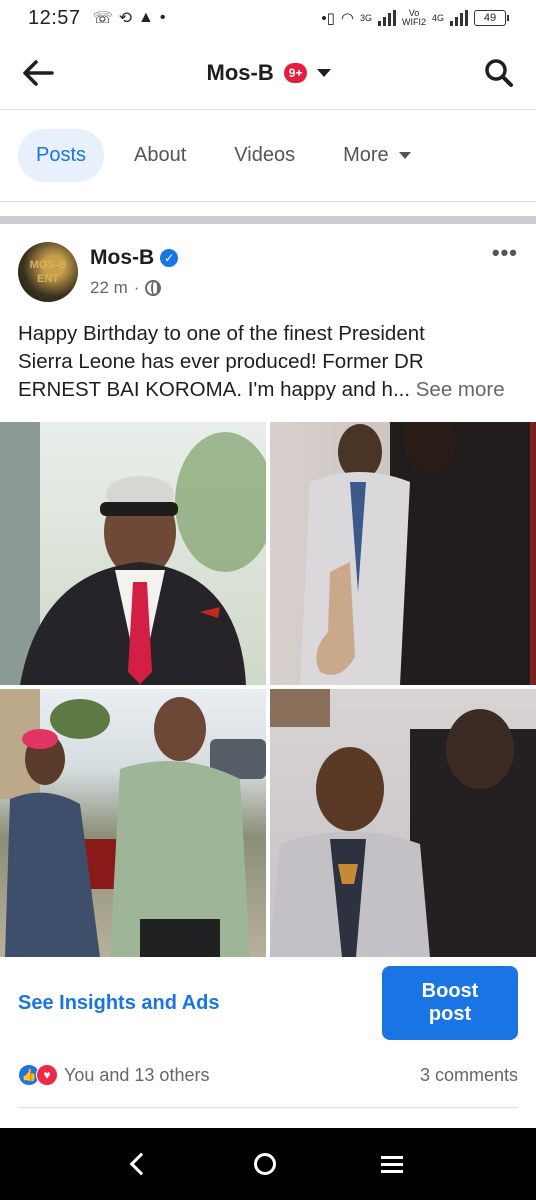  What do you see at coordinates (122, 258) in the screenshot?
I see `post-author-name: Mos-B` at bounding box center [122, 258].